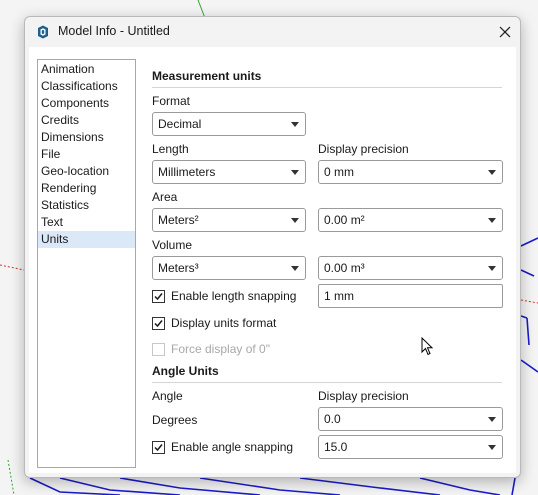 The height and width of the screenshot is (495, 538). I want to click on volume-label: Volume, so click(172, 245).